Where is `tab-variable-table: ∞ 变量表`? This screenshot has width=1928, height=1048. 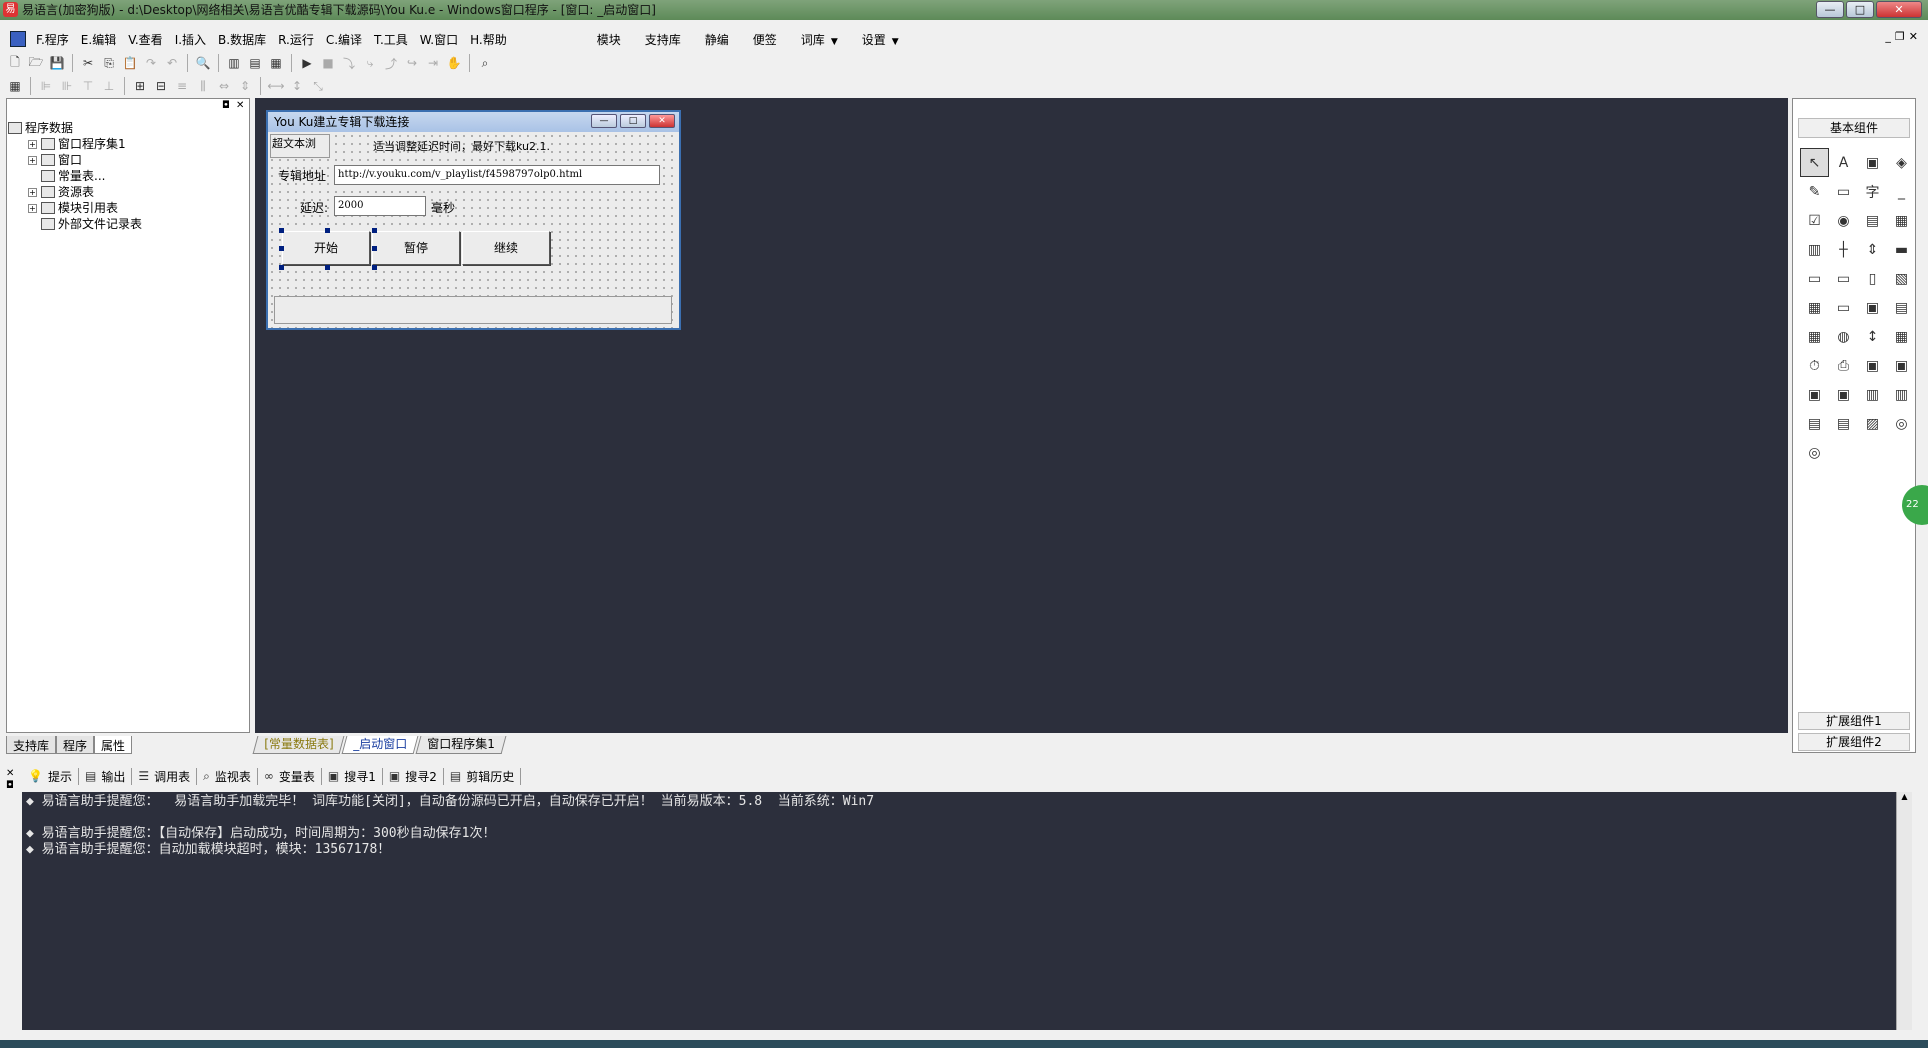
tab-variable-table: ∞ 变量表 is located at coordinates (290, 776).